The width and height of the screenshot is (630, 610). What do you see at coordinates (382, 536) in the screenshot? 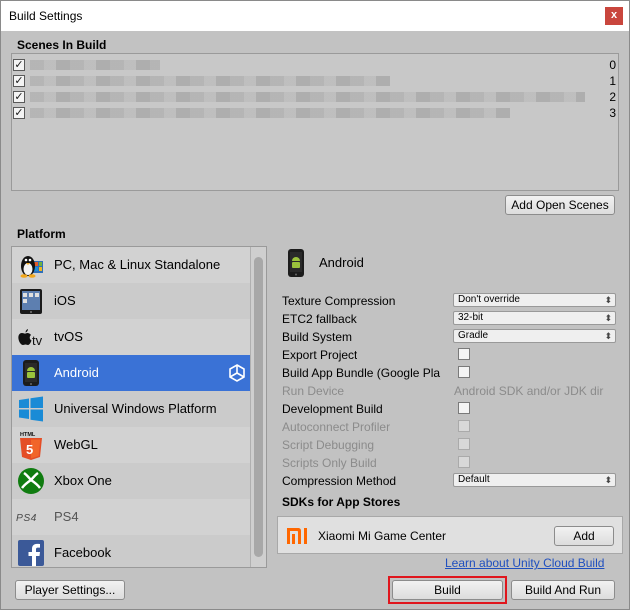
I see `sdk-name: Xiaomi Mi Game Center` at bounding box center [382, 536].